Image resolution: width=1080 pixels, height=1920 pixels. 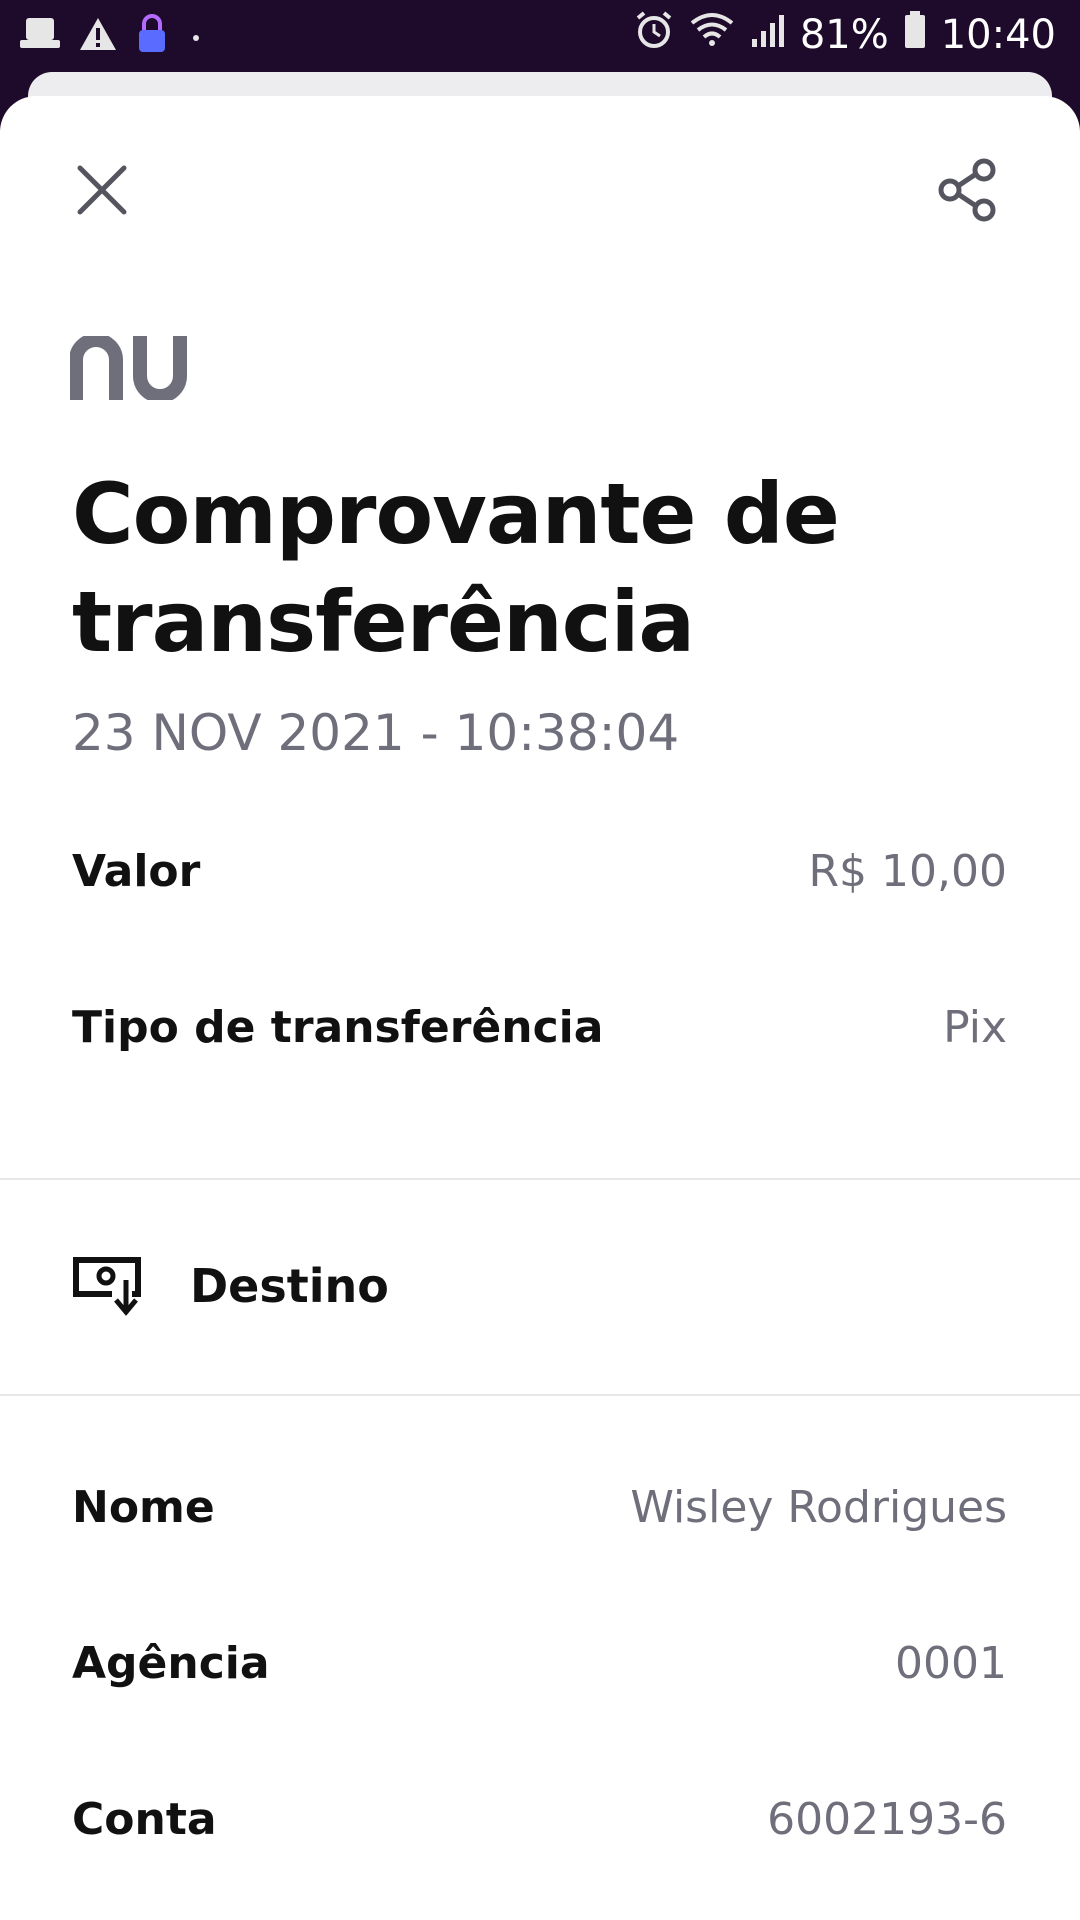 What do you see at coordinates (289, 1286) in the screenshot?
I see `destination-title: Destino` at bounding box center [289, 1286].